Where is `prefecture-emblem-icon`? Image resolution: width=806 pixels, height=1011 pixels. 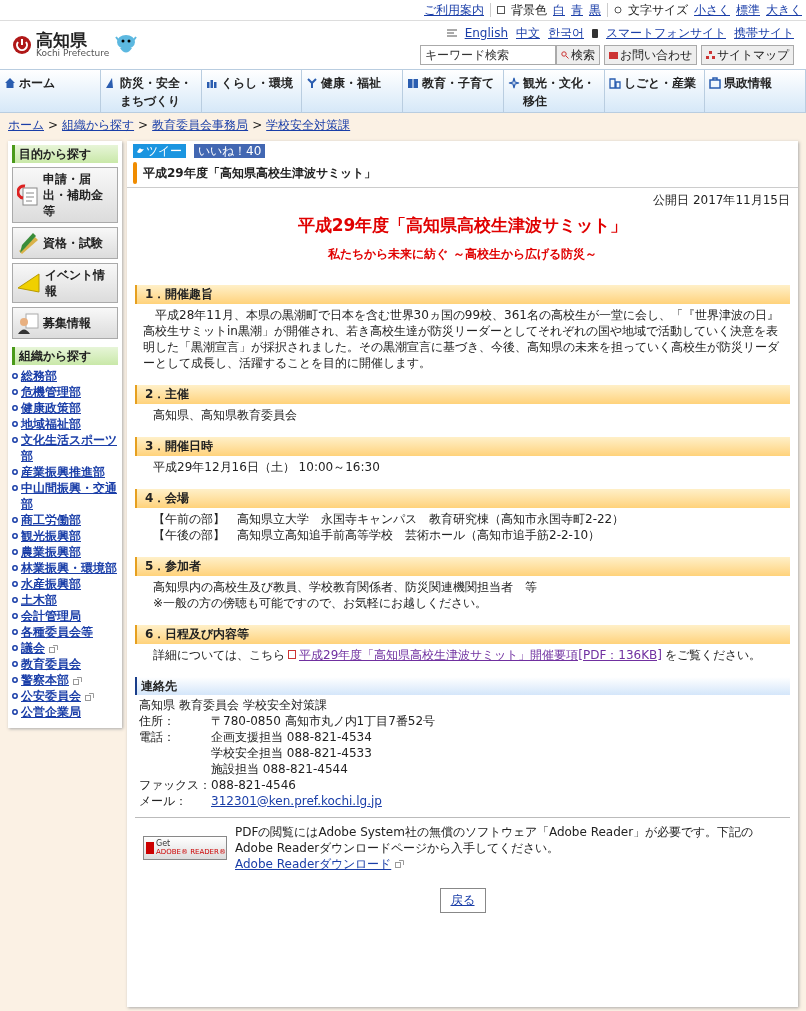 prefecture-emblem-icon is located at coordinates (22, 45).